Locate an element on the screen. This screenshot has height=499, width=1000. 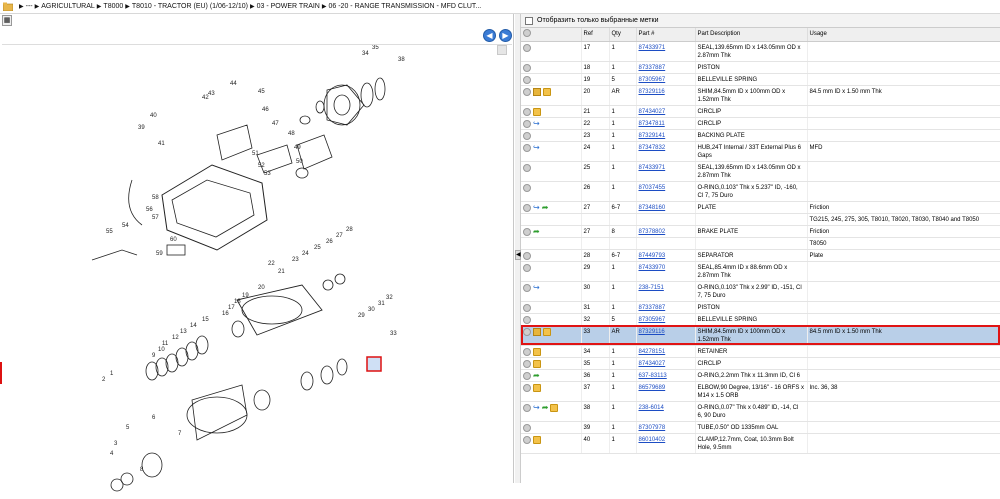
diagram-callout-label: 38 is located at coordinates (401, 60).